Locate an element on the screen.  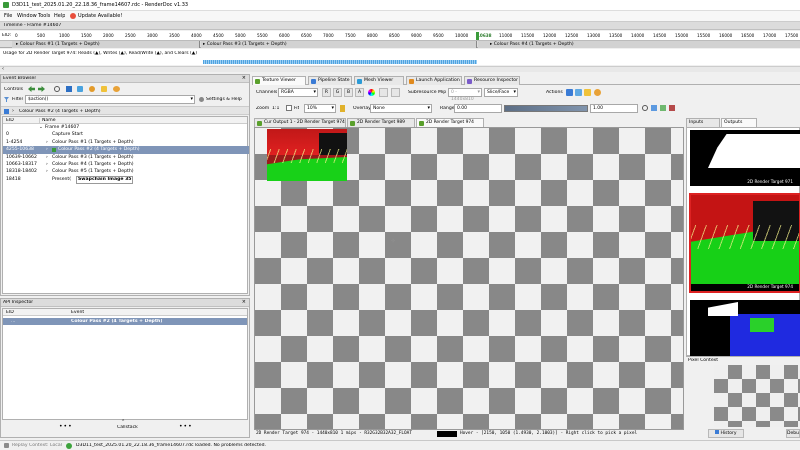
thumbnail-2: 2D Render Target 974 is located at coordinates (744, 243).